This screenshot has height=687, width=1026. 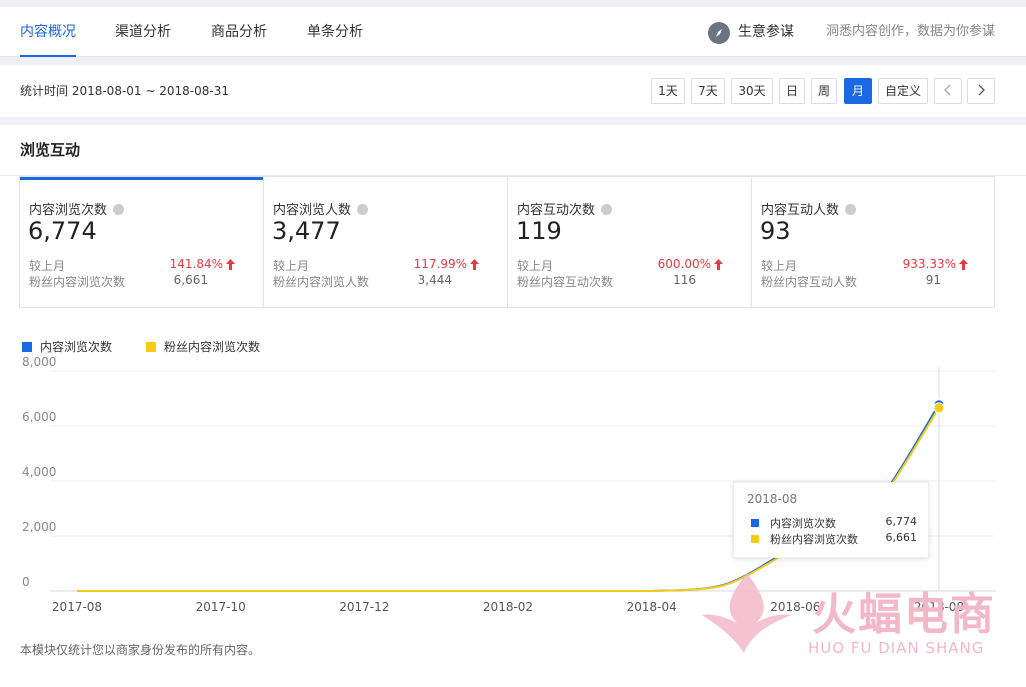 I want to click on watermark-text: 火蝠电商, so click(x=904, y=614).